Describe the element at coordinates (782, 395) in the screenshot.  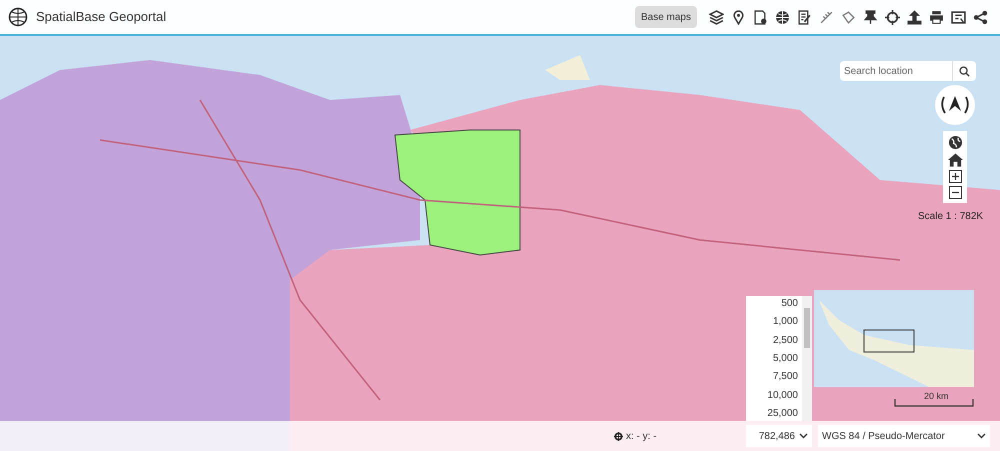
I see `scale-option: 10,000` at that location.